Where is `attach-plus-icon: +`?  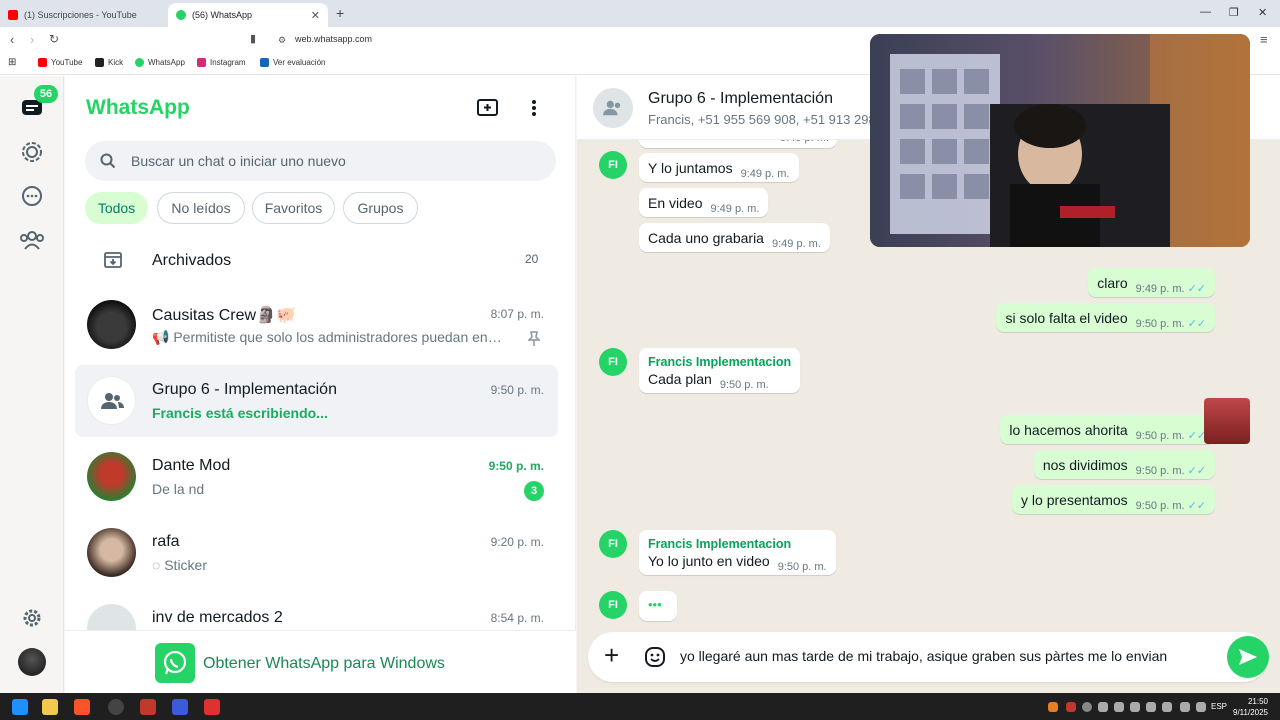 attach-plus-icon: + is located at coordinates (611, 655).